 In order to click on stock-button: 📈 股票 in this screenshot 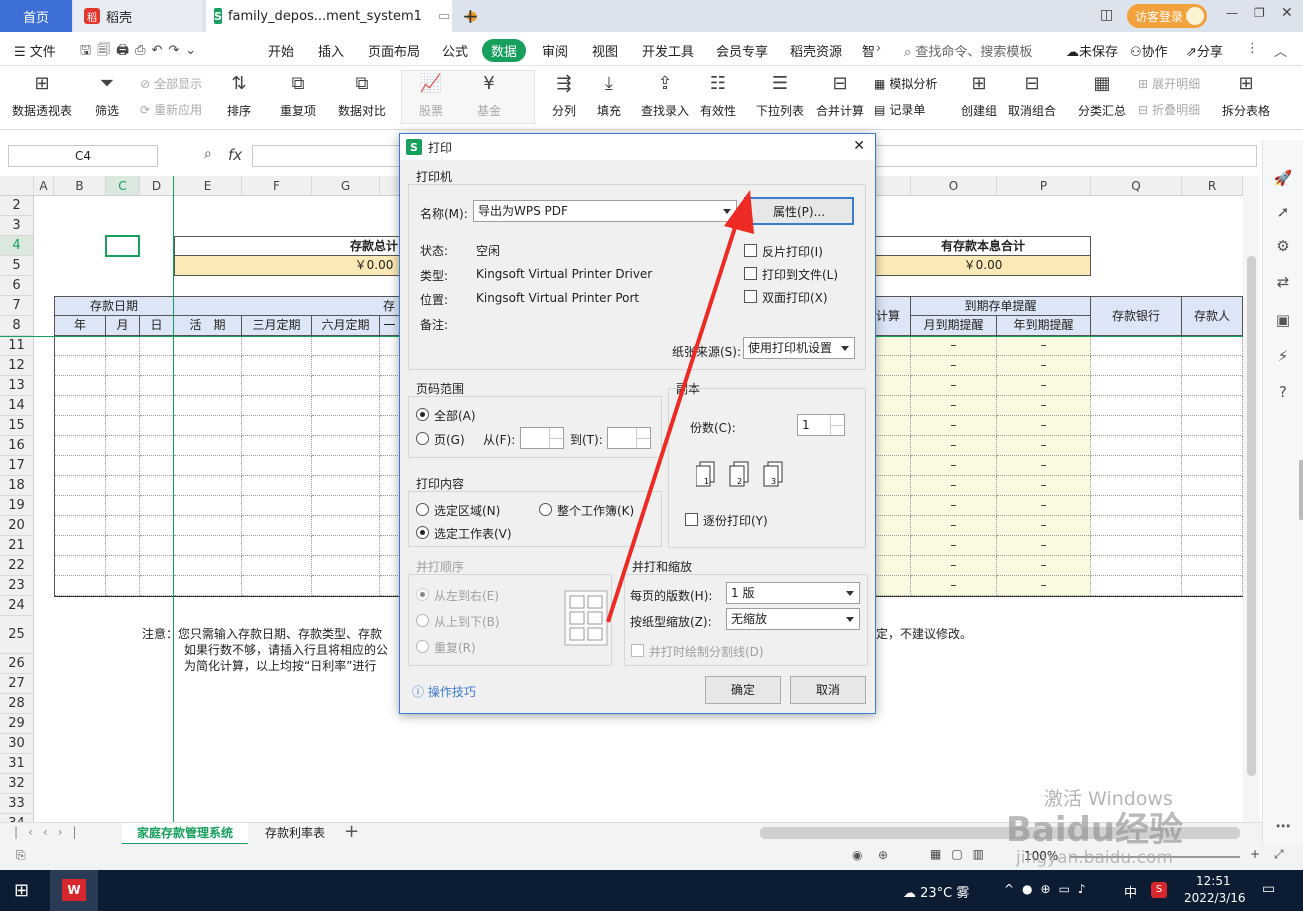, I will do `click(431, 94)`.